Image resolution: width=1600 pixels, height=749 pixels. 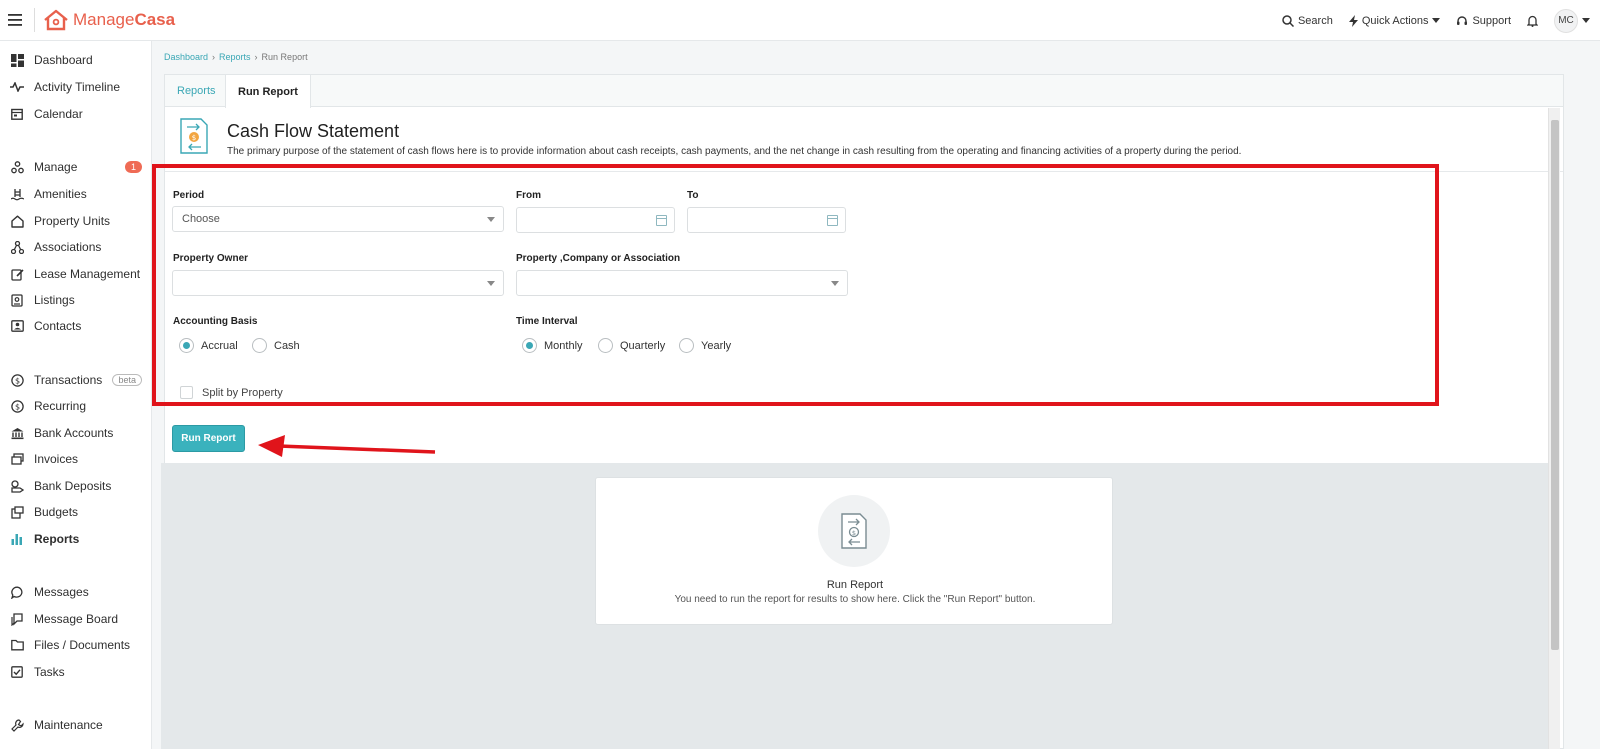 I want to click on logo-text-prefix: Manage, so click(x=104, y=19).